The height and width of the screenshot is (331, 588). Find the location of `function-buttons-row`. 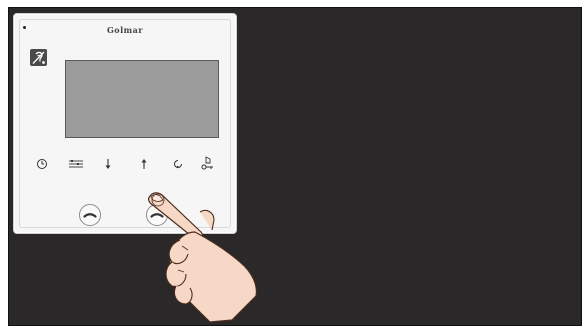

function-buttons-row is located at coordinates (125, 164).